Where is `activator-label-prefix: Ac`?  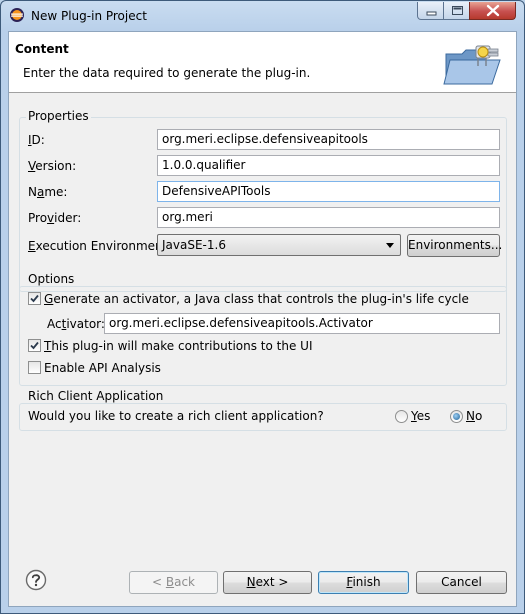 activator-label-prefix: Ac is located at coordinates (54, 324).